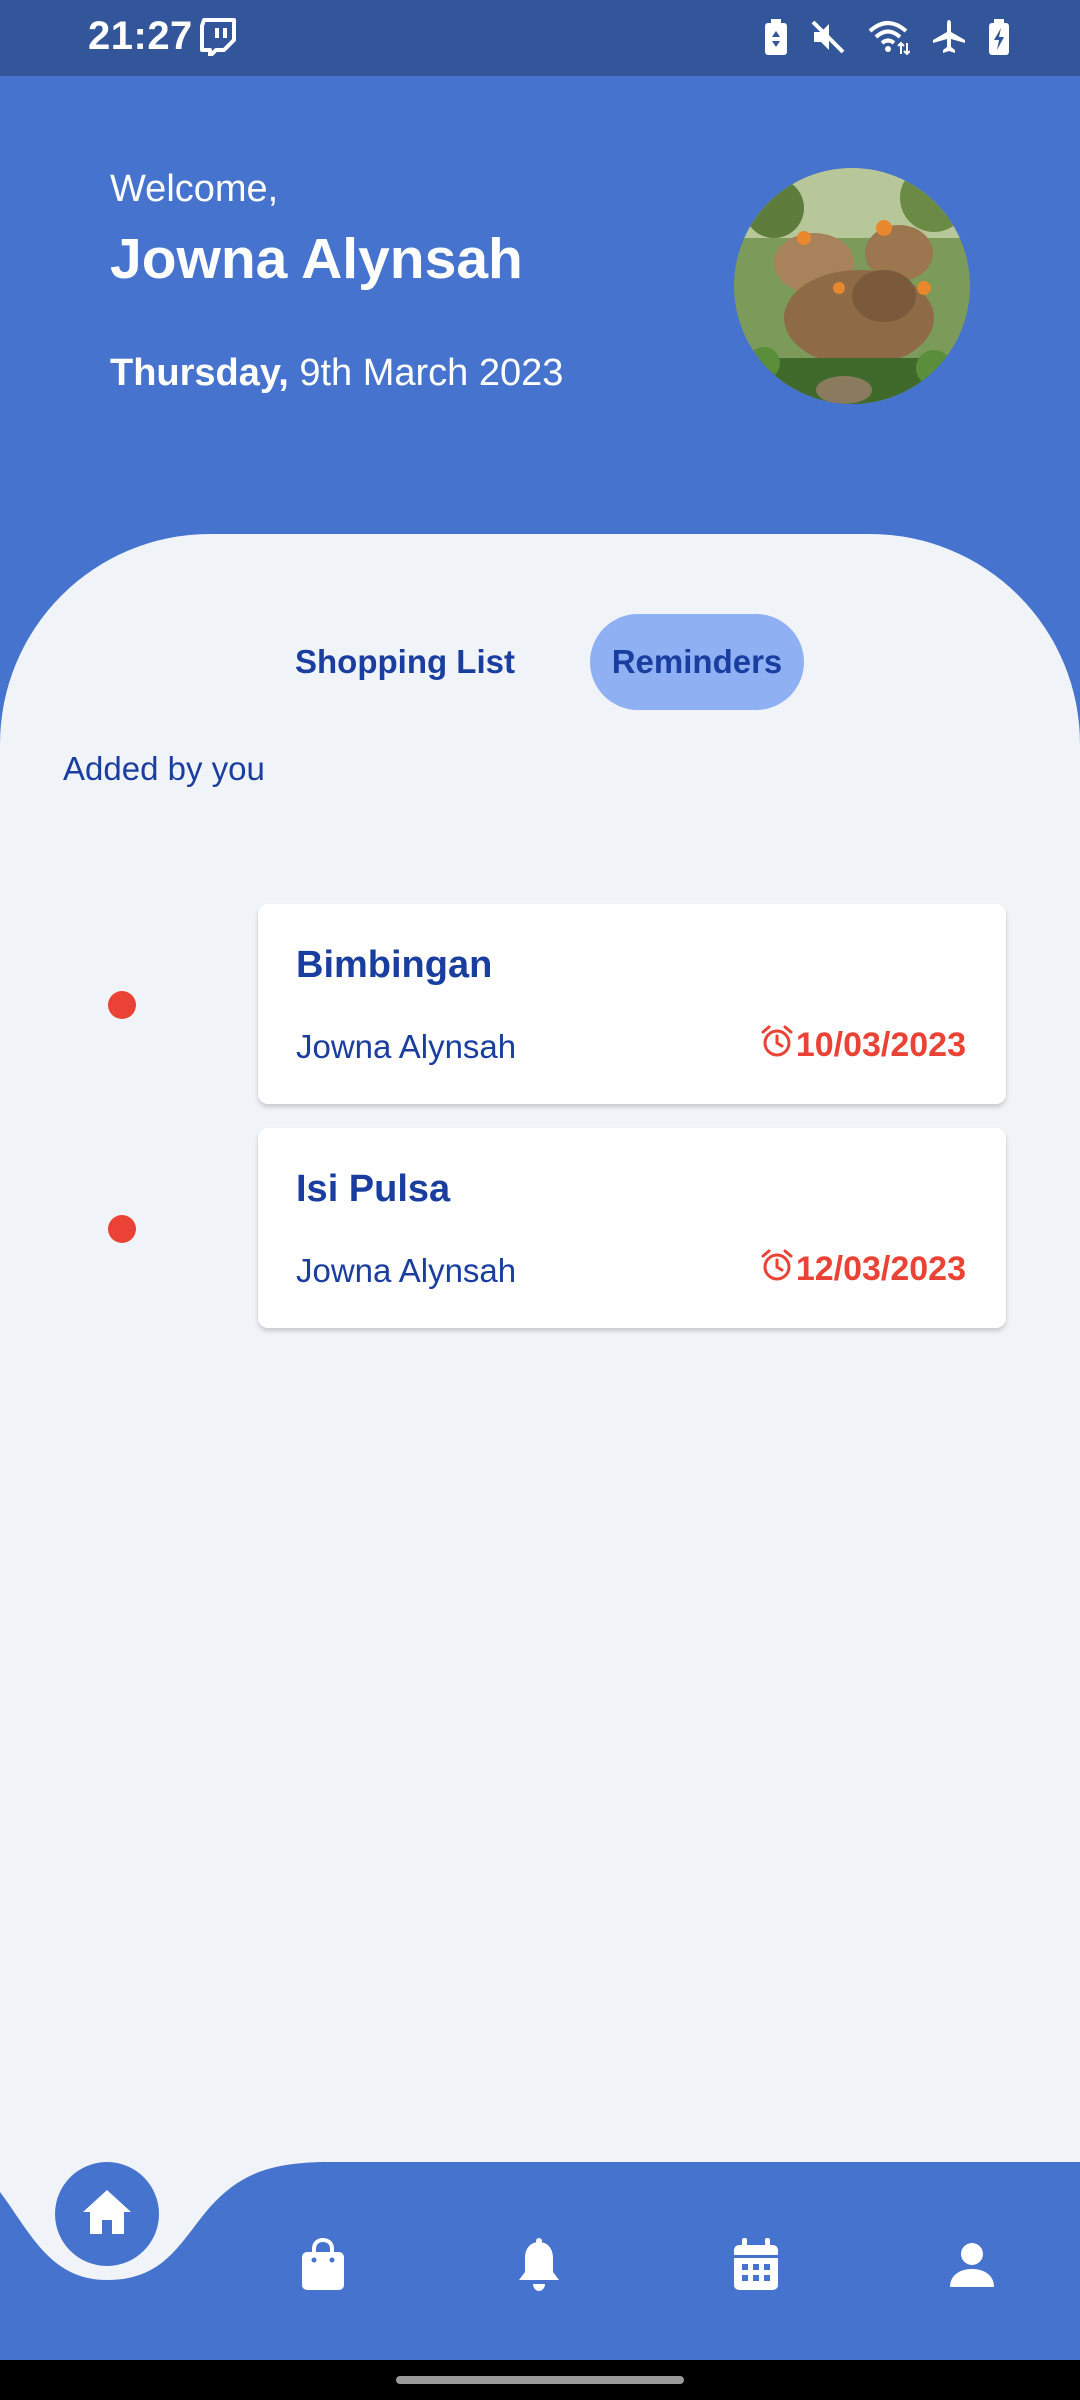  I want to click on nav-profile-button, so click(972, 2267).